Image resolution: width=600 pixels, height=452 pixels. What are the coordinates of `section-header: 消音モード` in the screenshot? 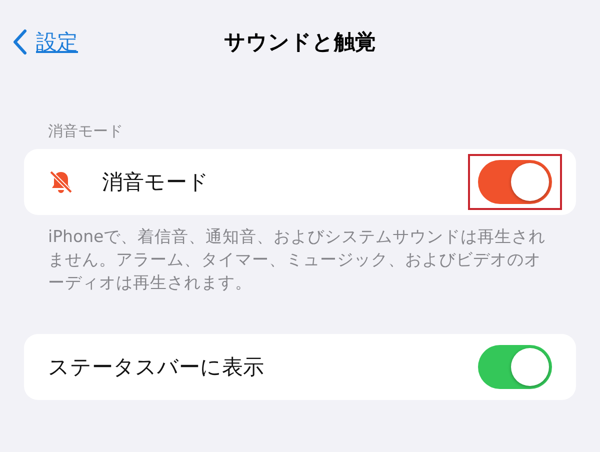 It's located at (85, 131).